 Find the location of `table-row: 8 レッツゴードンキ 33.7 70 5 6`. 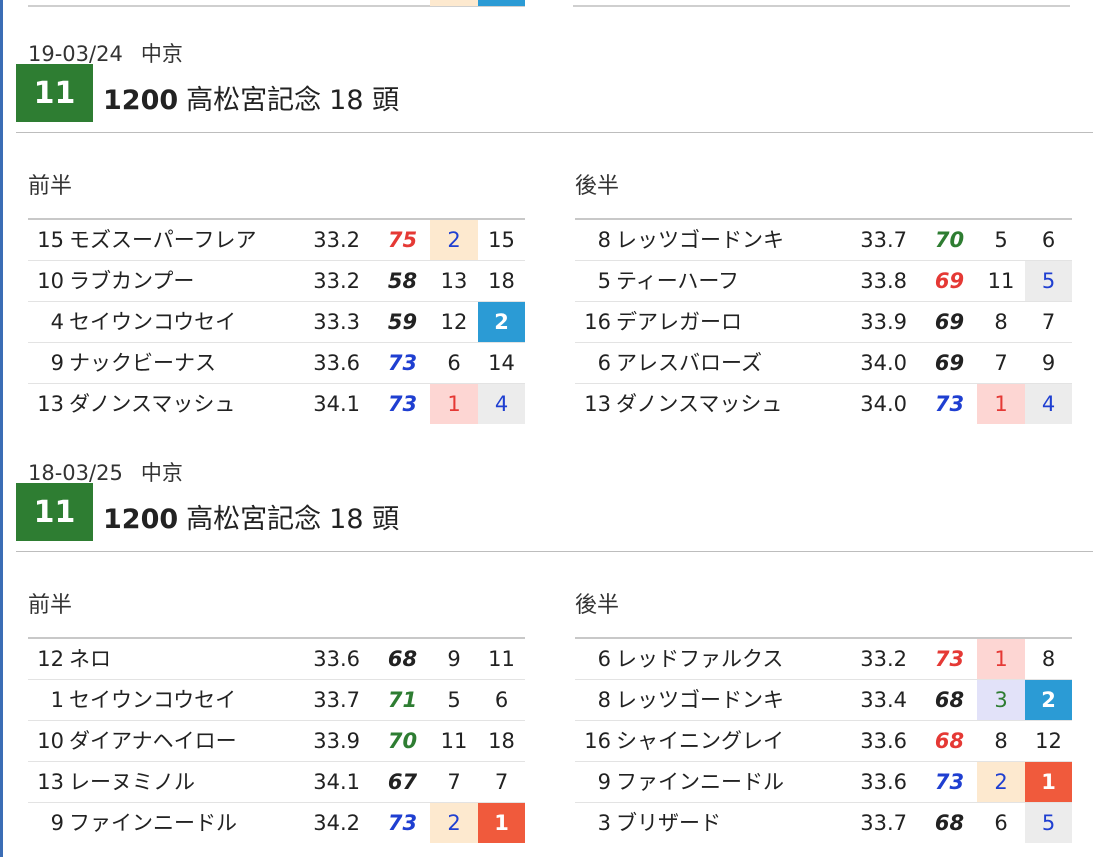

table-row: 8 レッツゴードンキ 33.7 70 5 6 is located at coordinates (823, 240).